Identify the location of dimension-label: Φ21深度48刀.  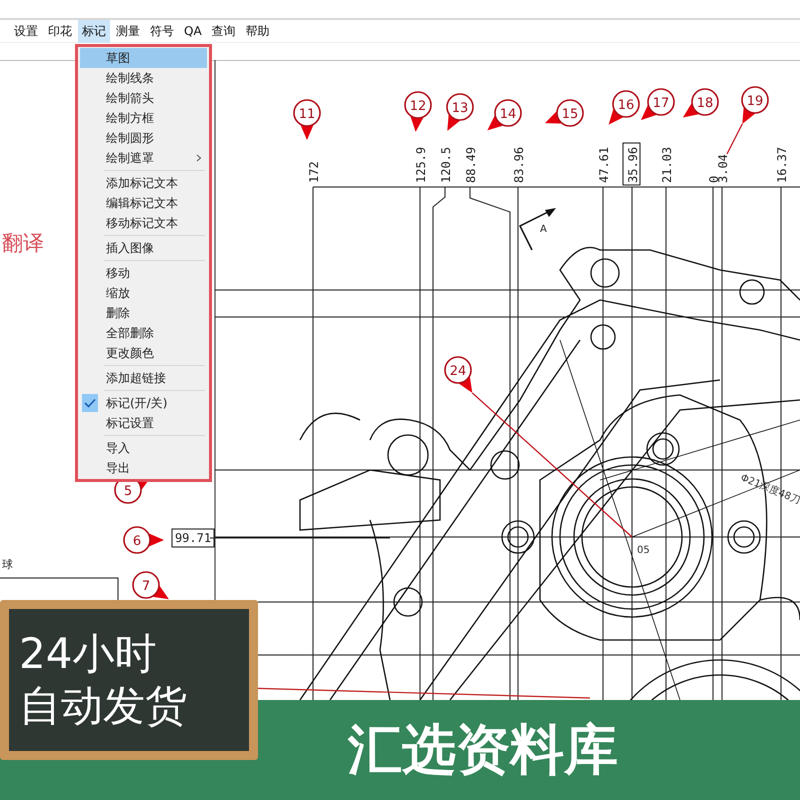
(769, 489).